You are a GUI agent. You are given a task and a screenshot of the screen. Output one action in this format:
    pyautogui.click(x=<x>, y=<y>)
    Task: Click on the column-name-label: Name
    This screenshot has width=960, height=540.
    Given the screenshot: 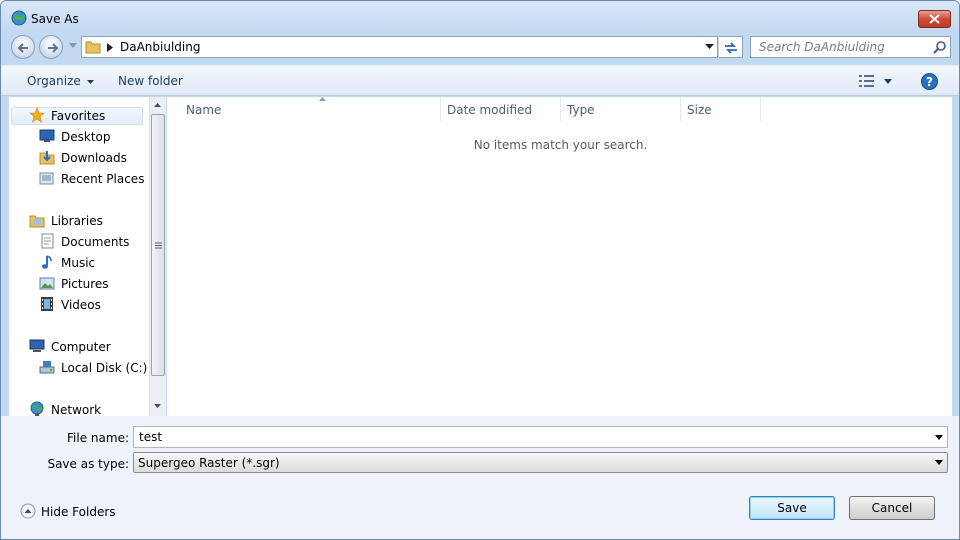 What is the action you would take?
    pyautogui.click(x=204, y=110)
    